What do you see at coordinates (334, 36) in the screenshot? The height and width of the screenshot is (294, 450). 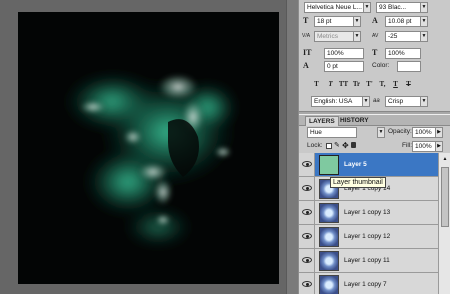 I see `kerning-field: Metrics` at bounding box center [334, 36].